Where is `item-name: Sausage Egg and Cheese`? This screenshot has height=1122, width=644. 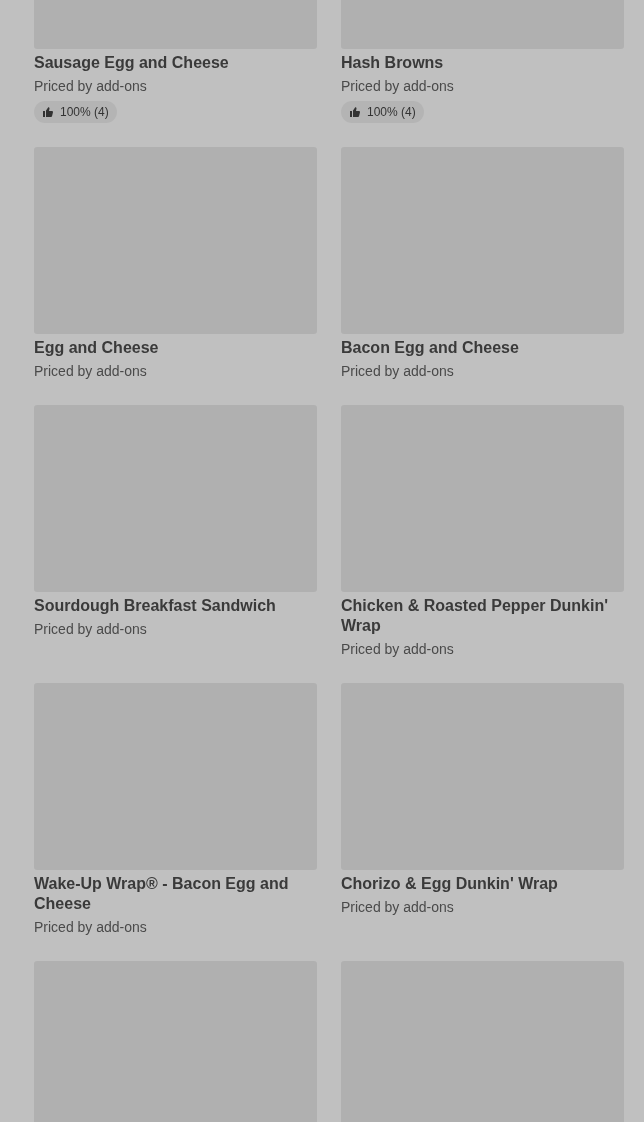 item-name: Sausage Egg and Cheese is located at coordinates (132, 63).